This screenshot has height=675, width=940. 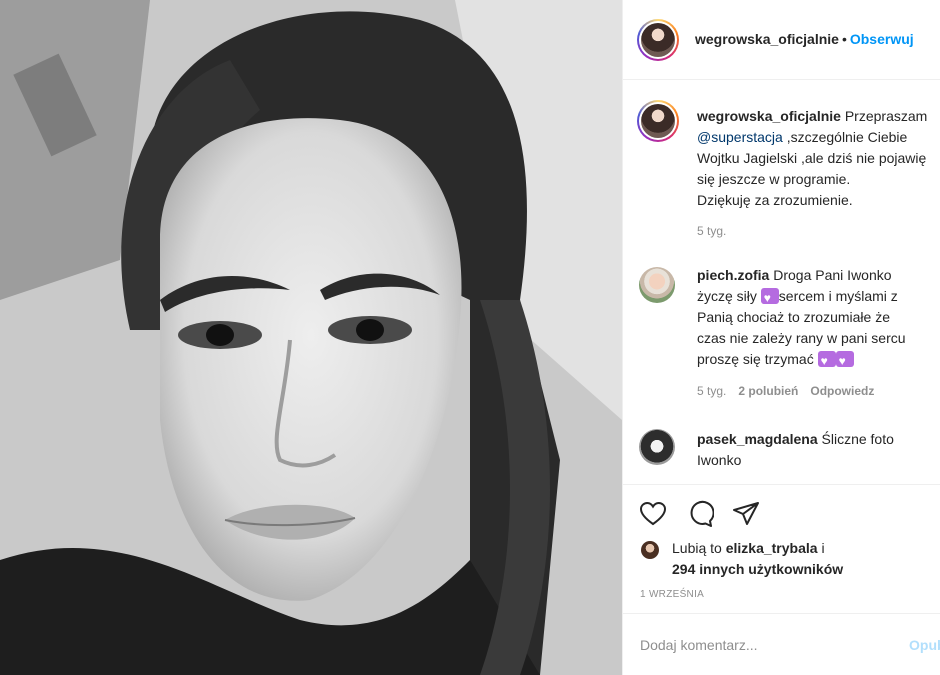 I want to click on header-text: wegrowska_oficjalnie • Obserwuj, so click(x=804, y=39).